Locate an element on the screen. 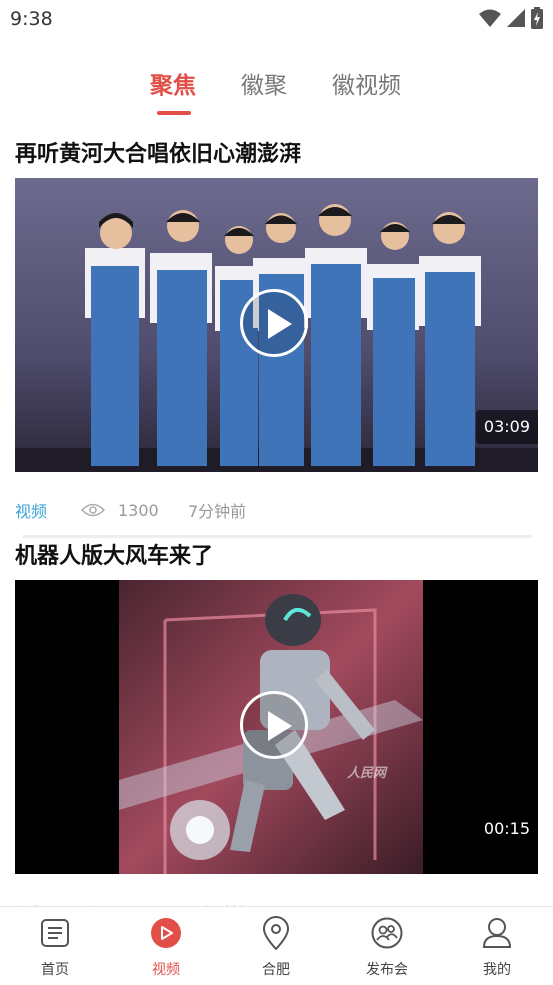 This screenshot has height=985, width=553. video-duration: 03:09 is located at coordinates (506, 427).